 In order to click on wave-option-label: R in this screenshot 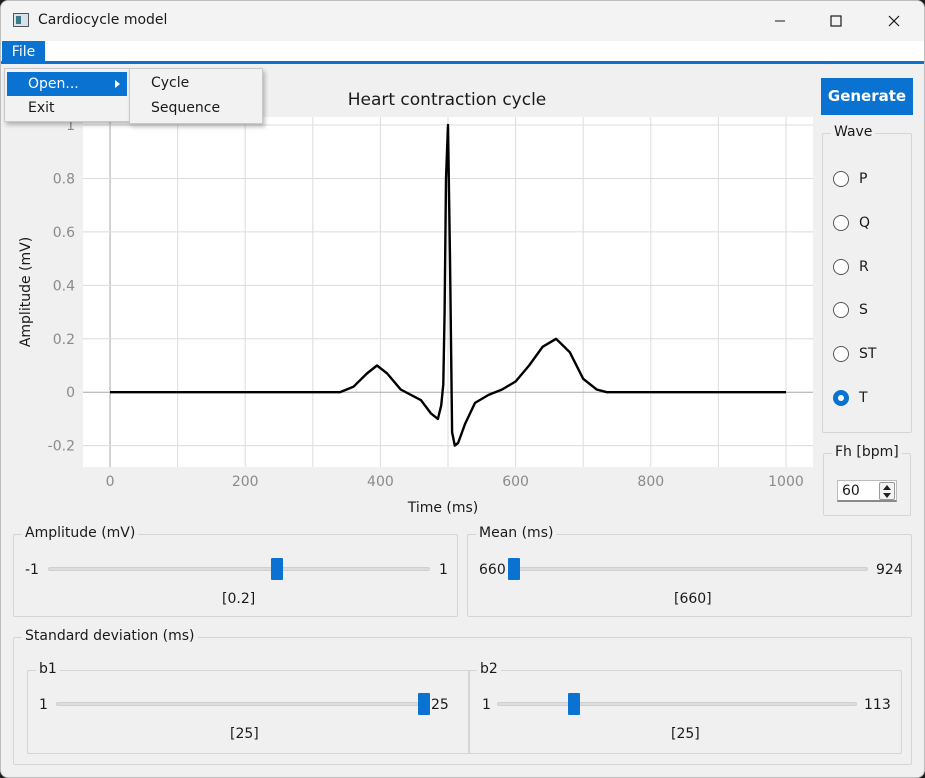, I will do `click(864, 266)`.